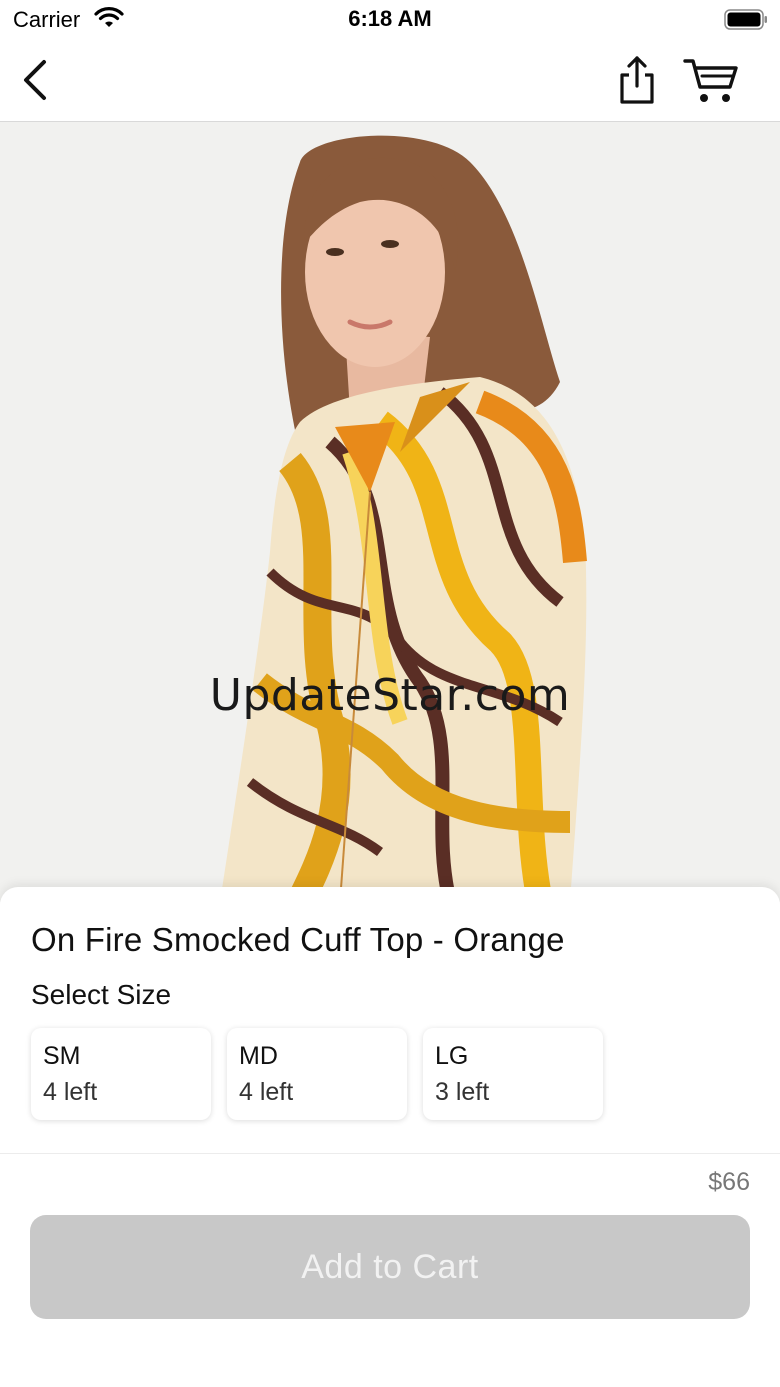 The height and width of the screenshot is (1387, 780). I want to click on status-bar: Carrier 6:18 AM, so click(390, 20).